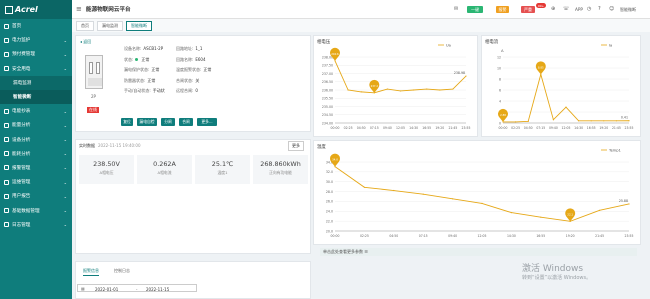  Describe the element at coordinates (79, 9) in the screenshot. I see `hamburger-icon: ≡` at that location.